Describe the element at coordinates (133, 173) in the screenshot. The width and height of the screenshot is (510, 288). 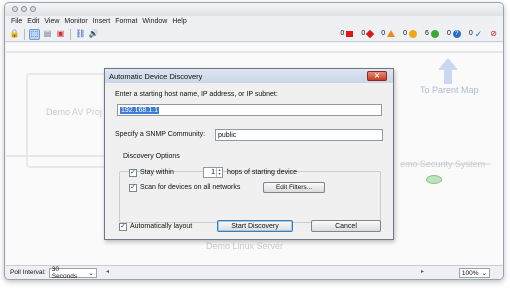
I see `stay-within-checkbox: ✓` at that location.